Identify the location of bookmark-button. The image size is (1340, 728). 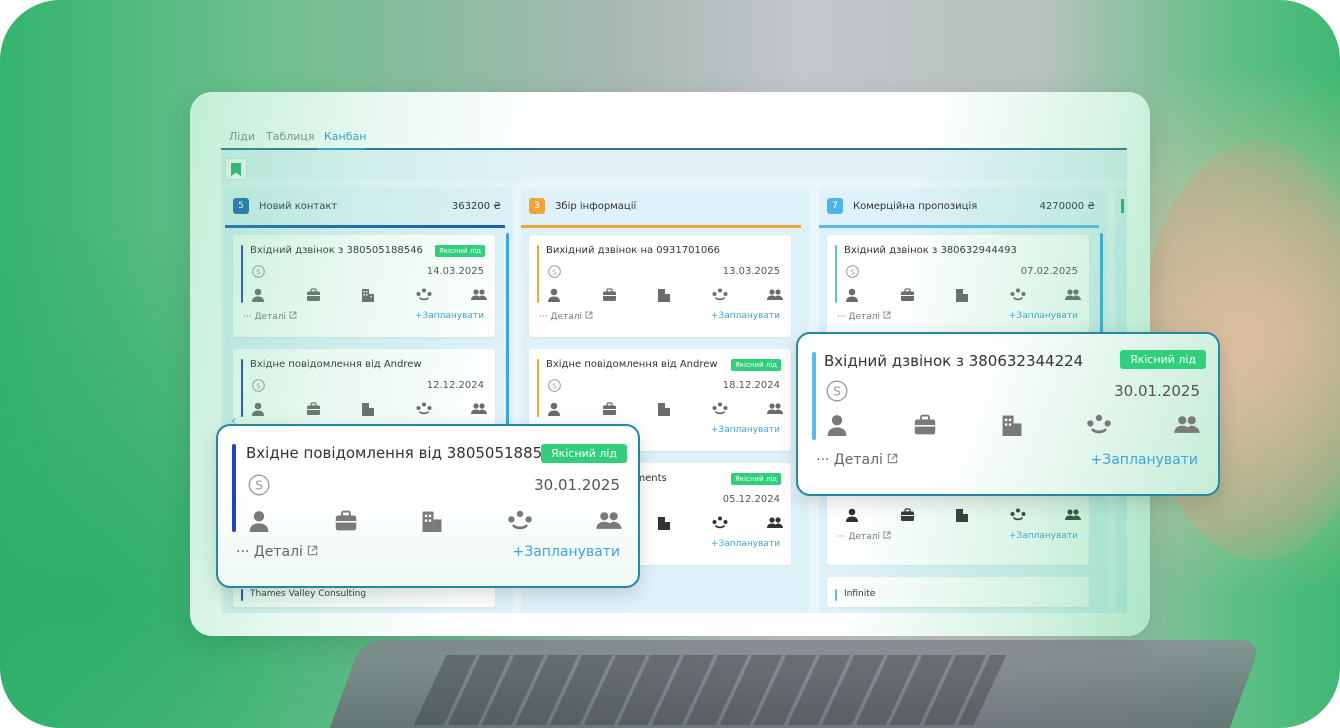
(236, 169).